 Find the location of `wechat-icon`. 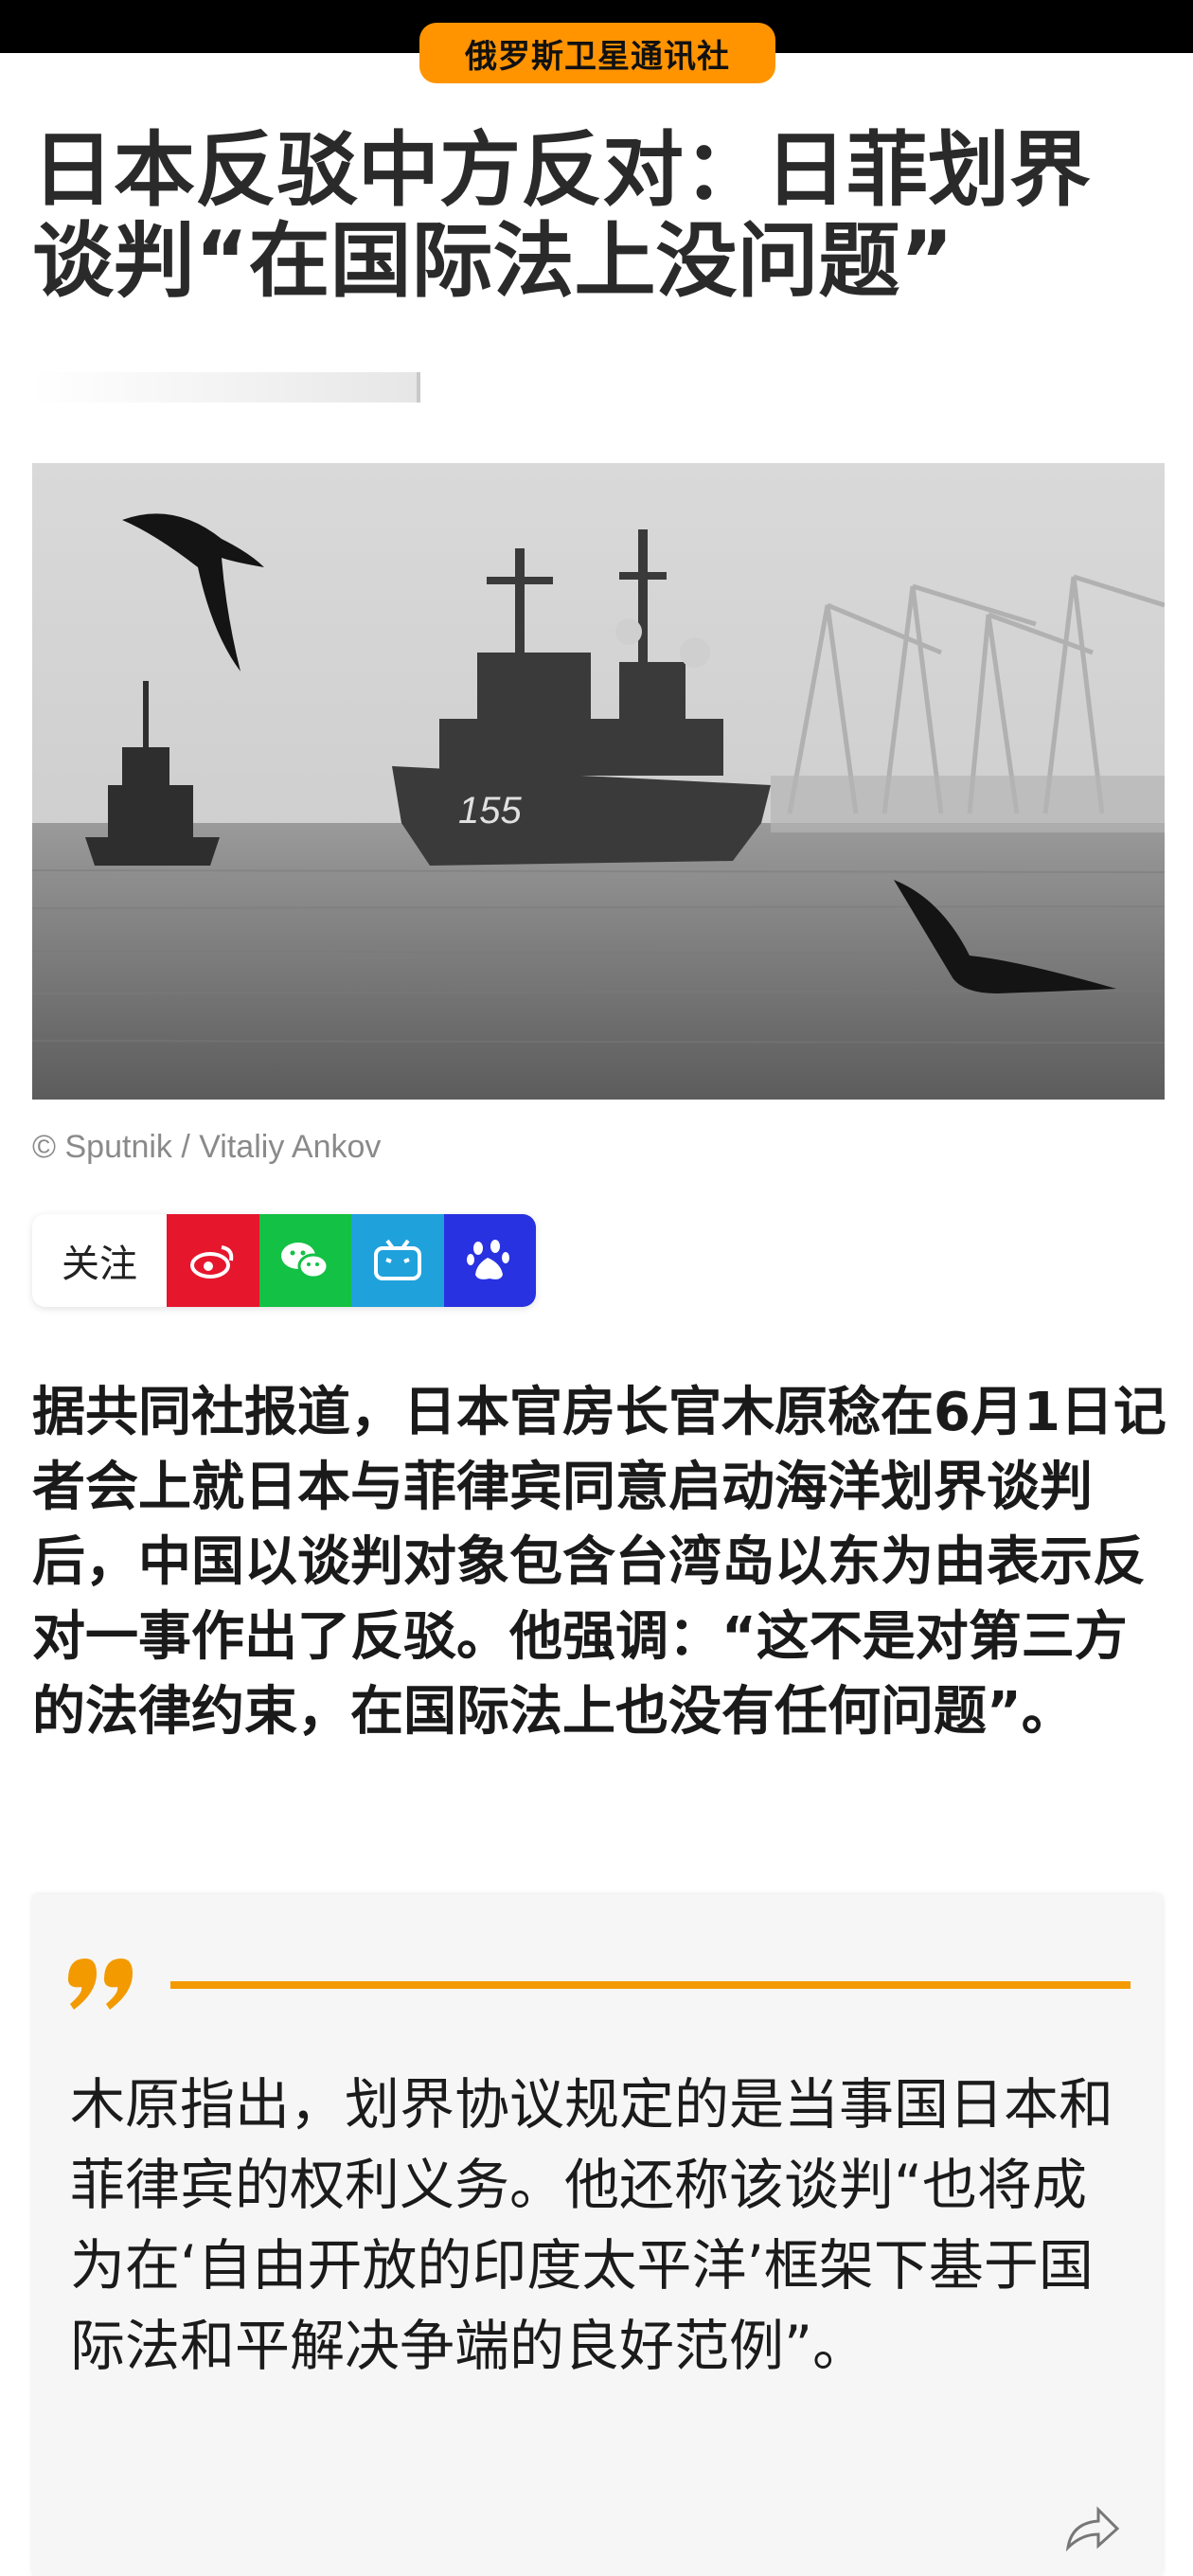

wechat-icon is located at coordinates (305, 1261).